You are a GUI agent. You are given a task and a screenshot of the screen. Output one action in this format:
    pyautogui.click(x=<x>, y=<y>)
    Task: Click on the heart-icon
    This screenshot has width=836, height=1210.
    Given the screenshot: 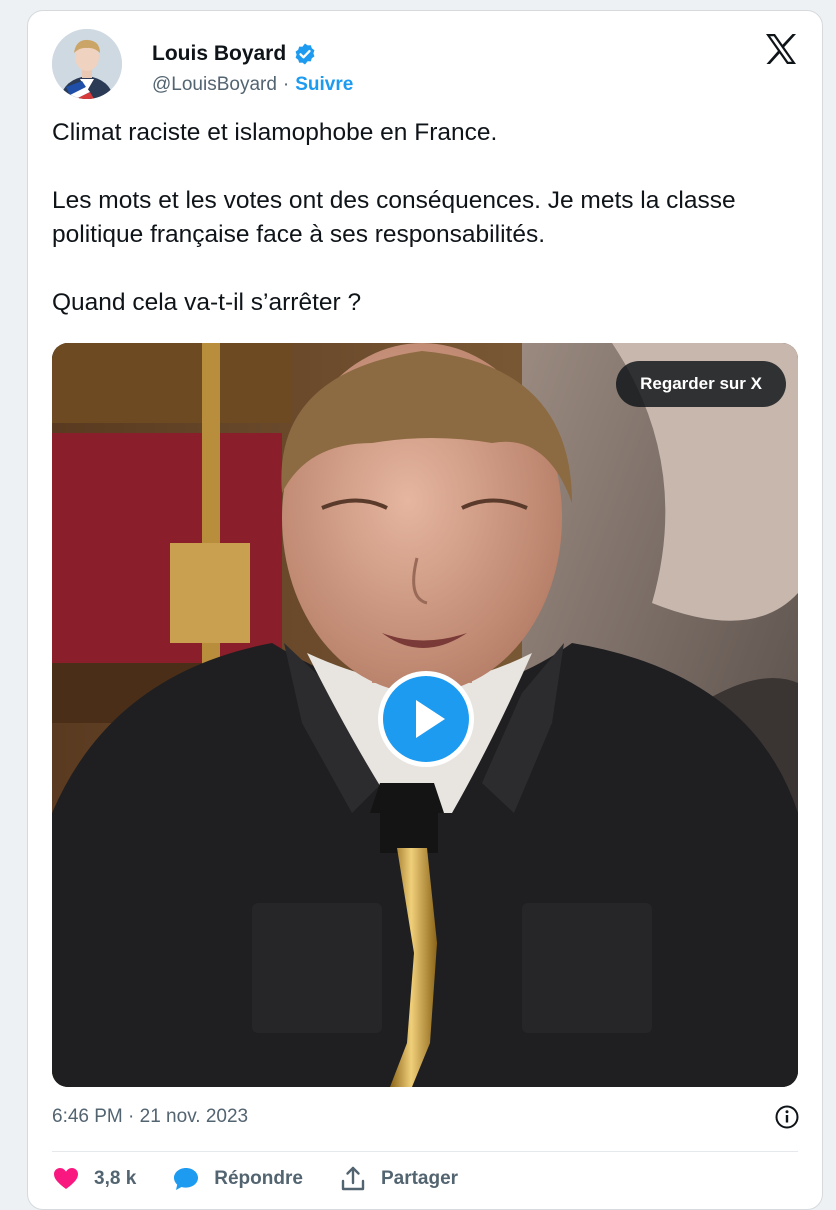 What is the action you would take?
    pyautogui.click(x=66, y=1178)
    